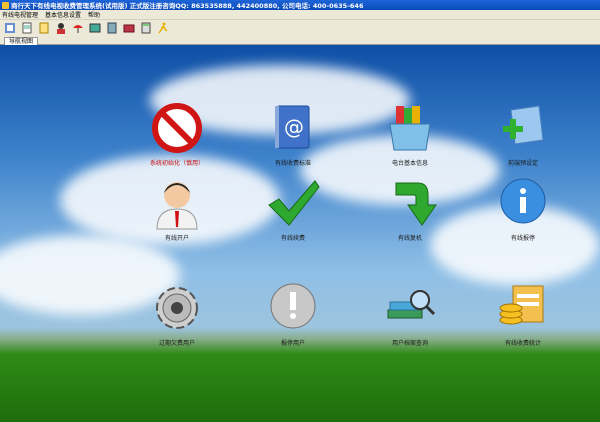 The width and height of the screenshot is (600, 422). Describe the element at coordinates (416, 204) in the screenshot. I see `green-arrow-icon` at that location.